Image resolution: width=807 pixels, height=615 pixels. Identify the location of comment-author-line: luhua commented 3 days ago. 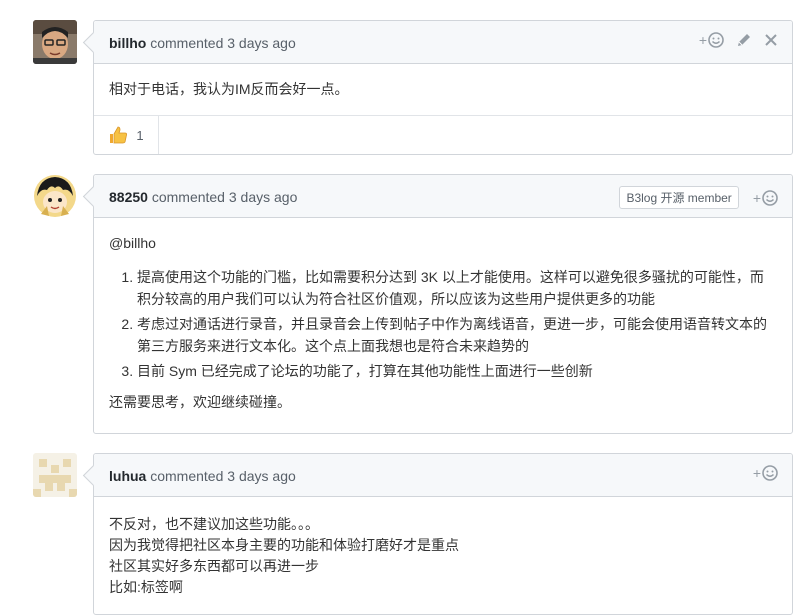
(202, 476).